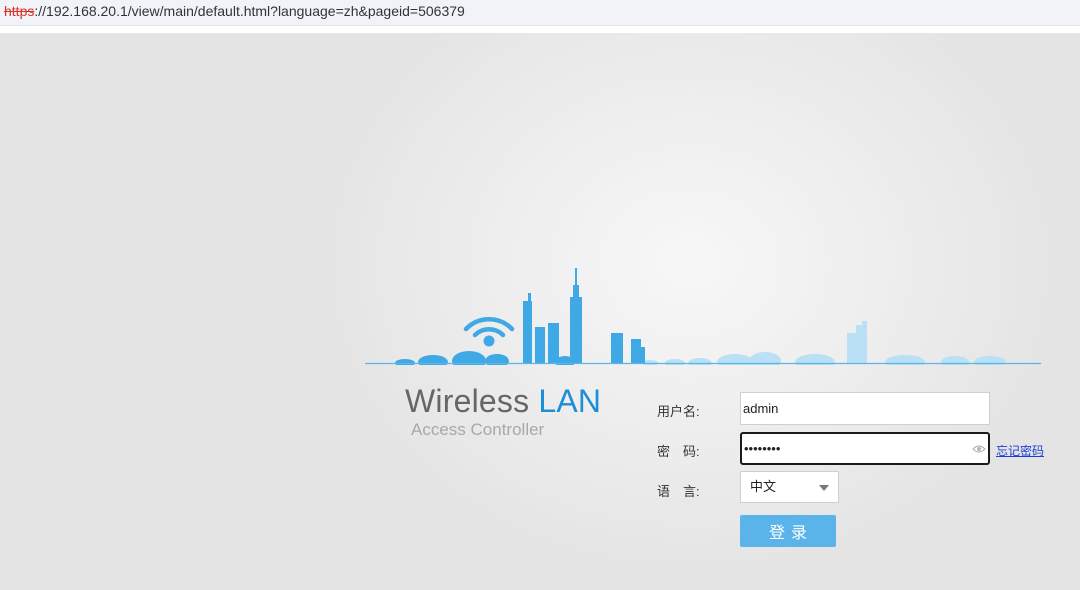 This screenshot has width=1080, height=590. I want to click on username-label: 用户名:, so click(678, 411).